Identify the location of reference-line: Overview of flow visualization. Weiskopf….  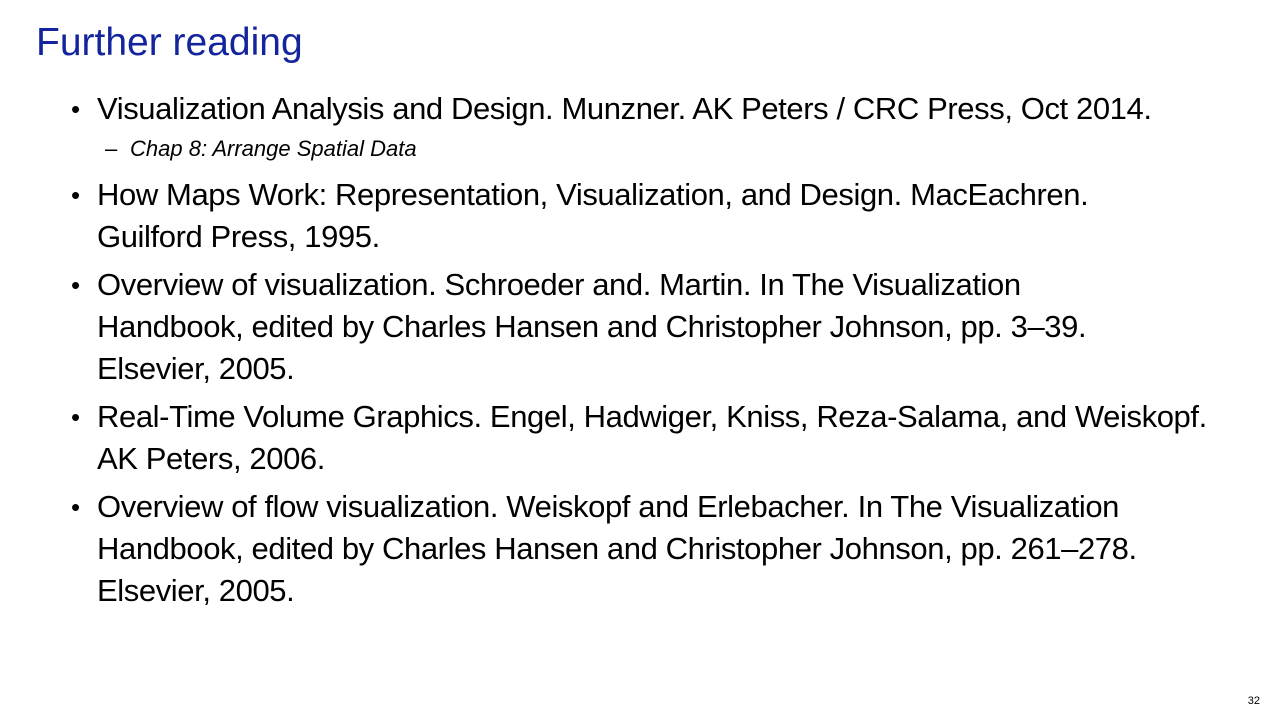
(608, 506).